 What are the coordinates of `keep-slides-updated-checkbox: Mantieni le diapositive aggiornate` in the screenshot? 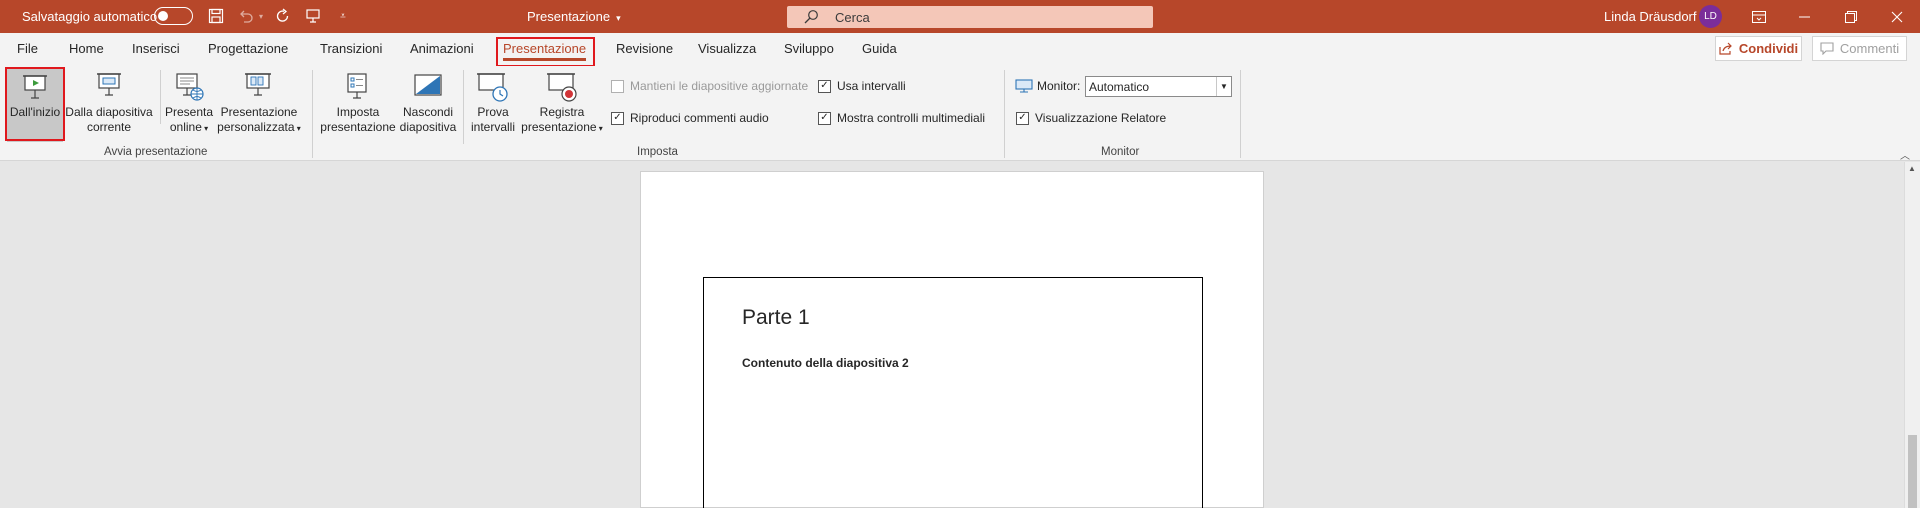 It's located at (709, 86).